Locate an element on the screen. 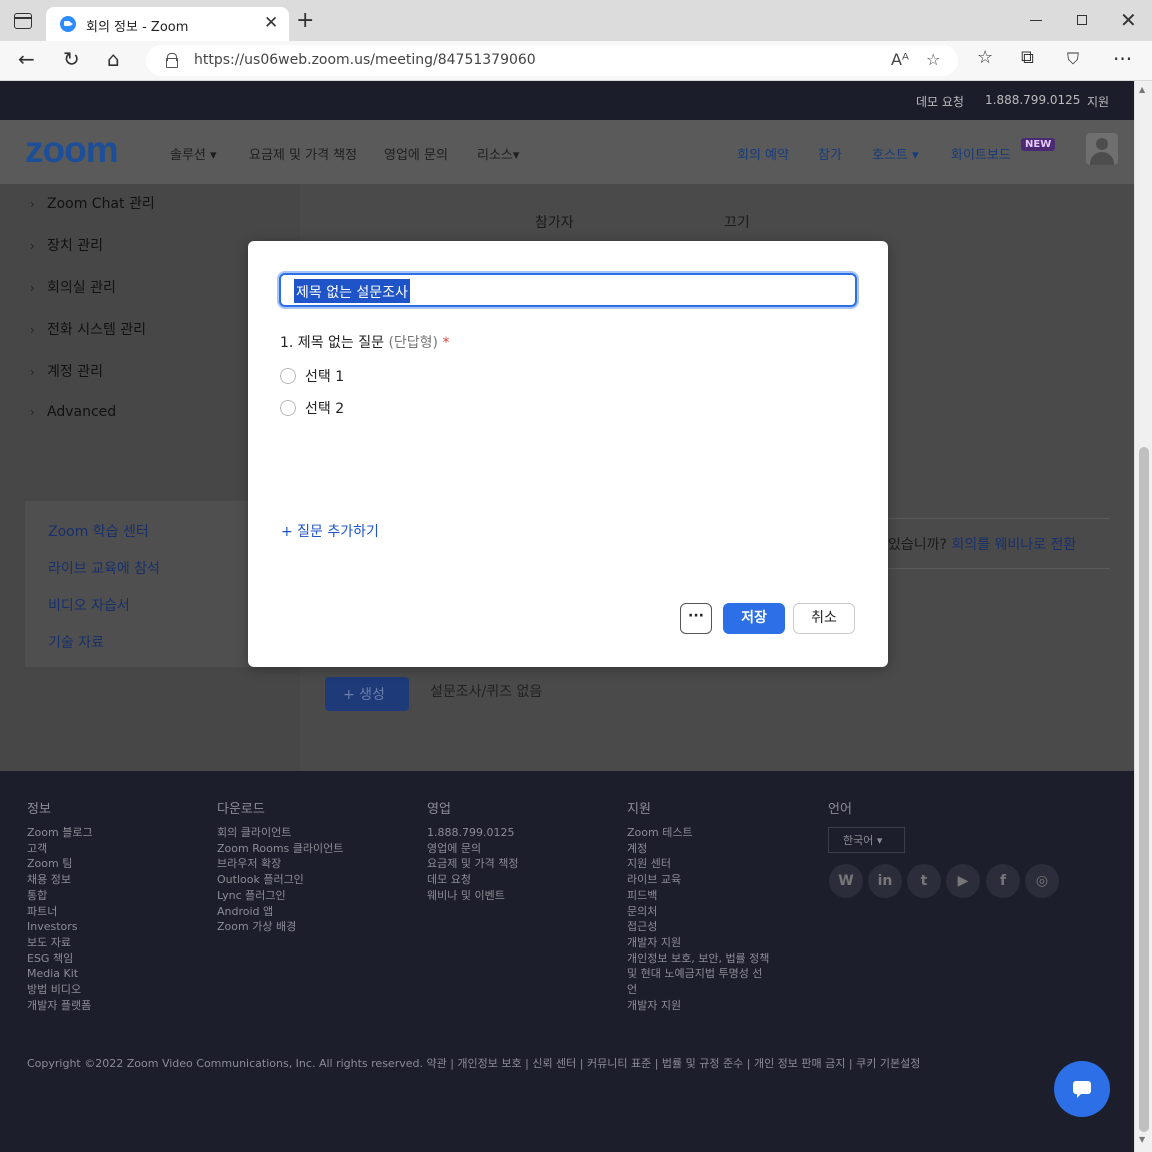 The width and height of the screenshot is (1152, 1152). nav-schedule: 회의 예약 is located at coordinates (763, 153).